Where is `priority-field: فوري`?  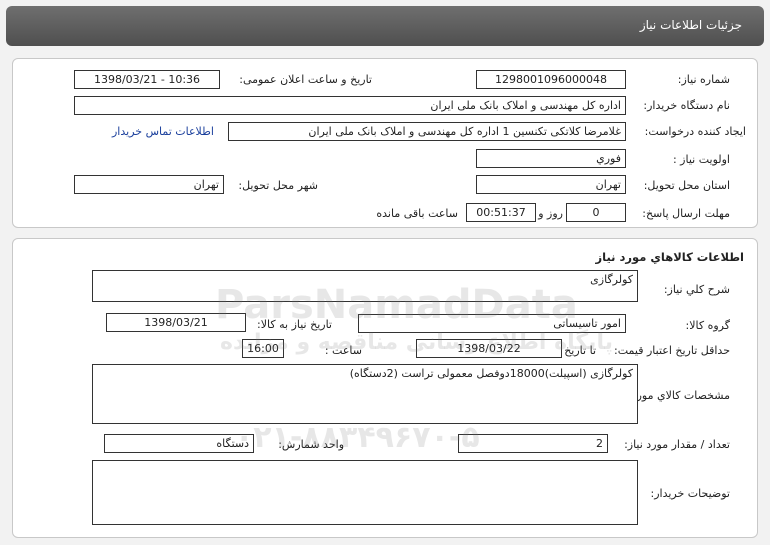 priority-field: فوري is located at coordinates (551, 158).